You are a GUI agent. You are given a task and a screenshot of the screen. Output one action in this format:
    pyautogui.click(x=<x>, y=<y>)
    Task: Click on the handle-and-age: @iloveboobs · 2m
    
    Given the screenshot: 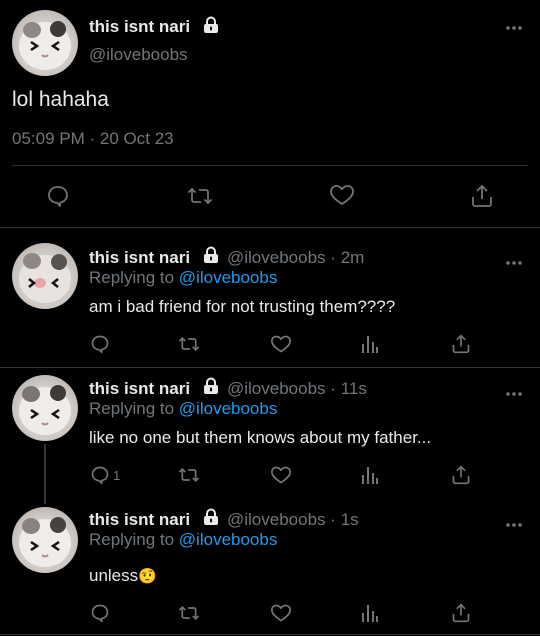 What is the action you would take?
    pyautogui.click(x=295, y=258)
    